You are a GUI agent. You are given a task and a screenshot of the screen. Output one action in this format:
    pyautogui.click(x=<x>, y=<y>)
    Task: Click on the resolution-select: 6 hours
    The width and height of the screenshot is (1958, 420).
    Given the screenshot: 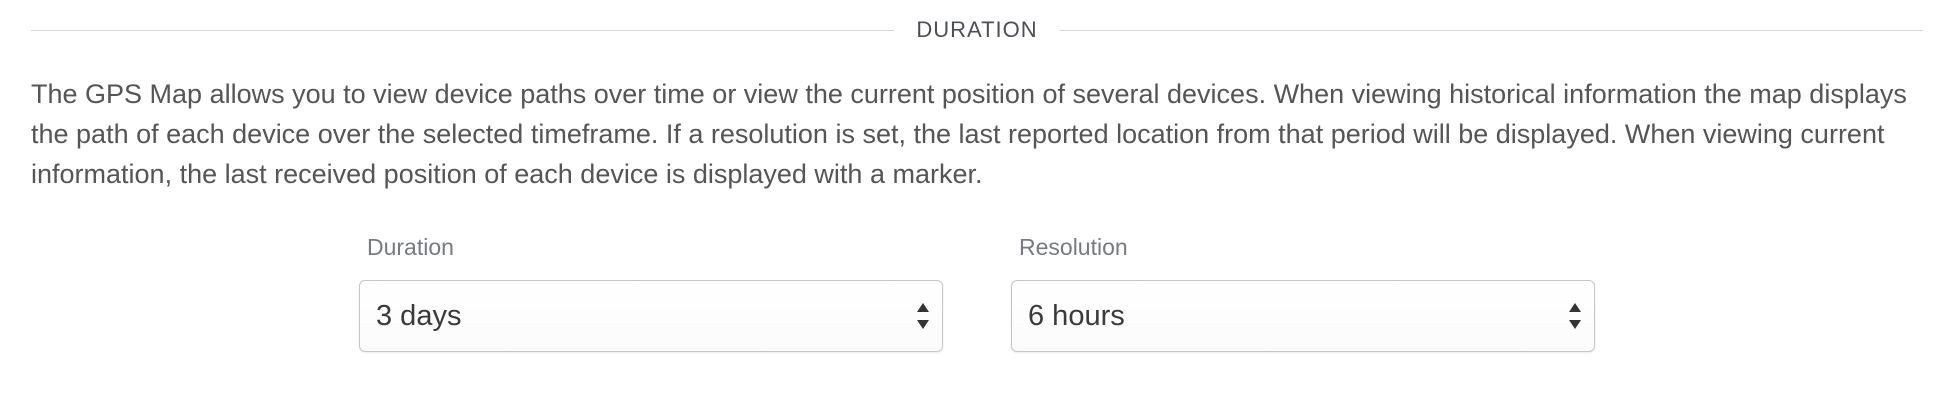 What is the action you would take?
    pyautogui.click(x=1303, y=316)
    